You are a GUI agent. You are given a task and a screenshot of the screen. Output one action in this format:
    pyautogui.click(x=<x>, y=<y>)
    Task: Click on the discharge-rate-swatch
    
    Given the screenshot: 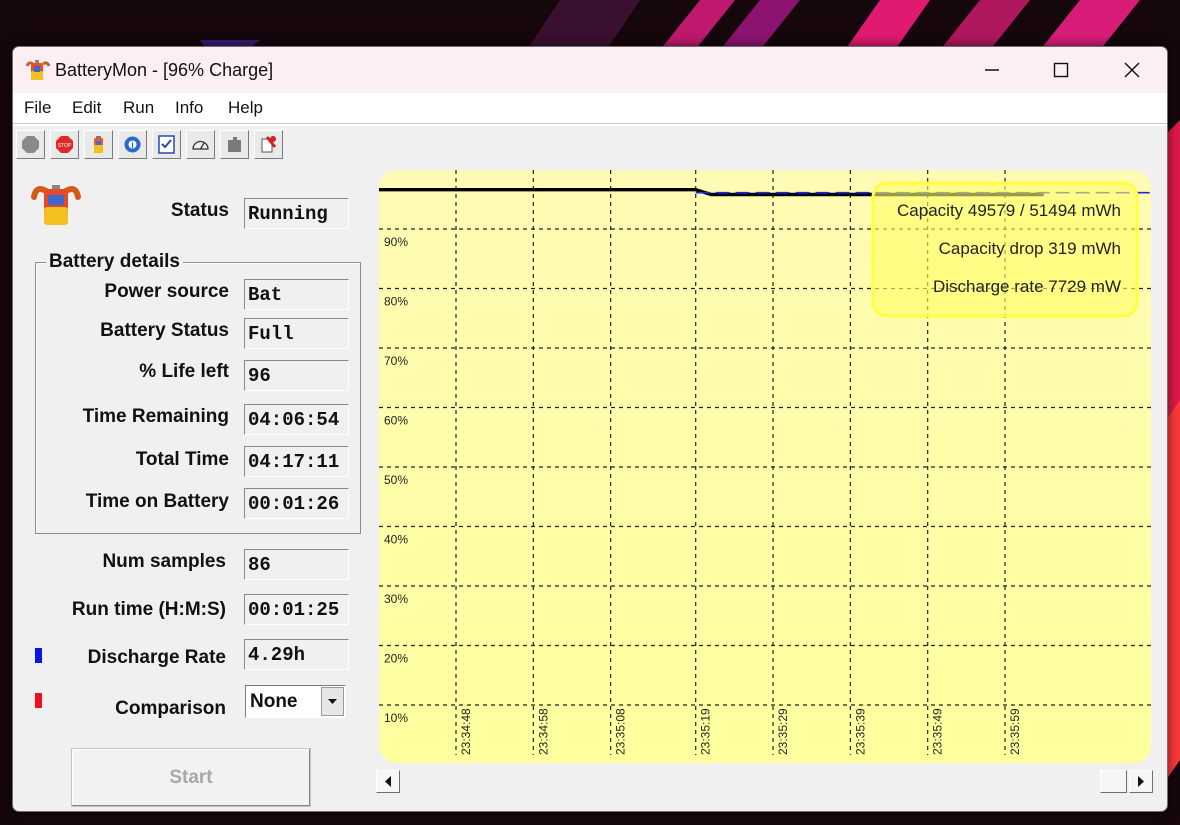 What is the action you would take?
    pyautogui.click(x=38, y=655)
    